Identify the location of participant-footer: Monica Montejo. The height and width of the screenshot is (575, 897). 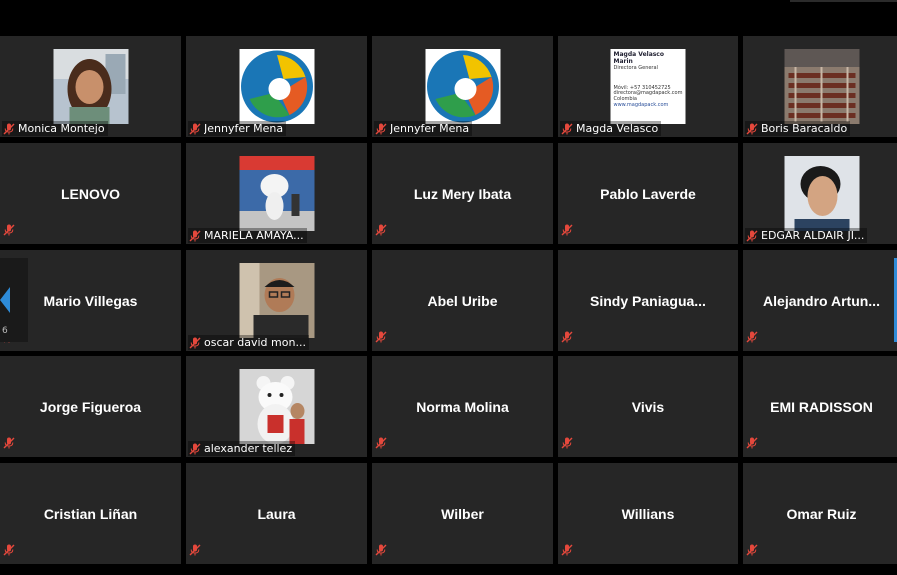
(55, 128).